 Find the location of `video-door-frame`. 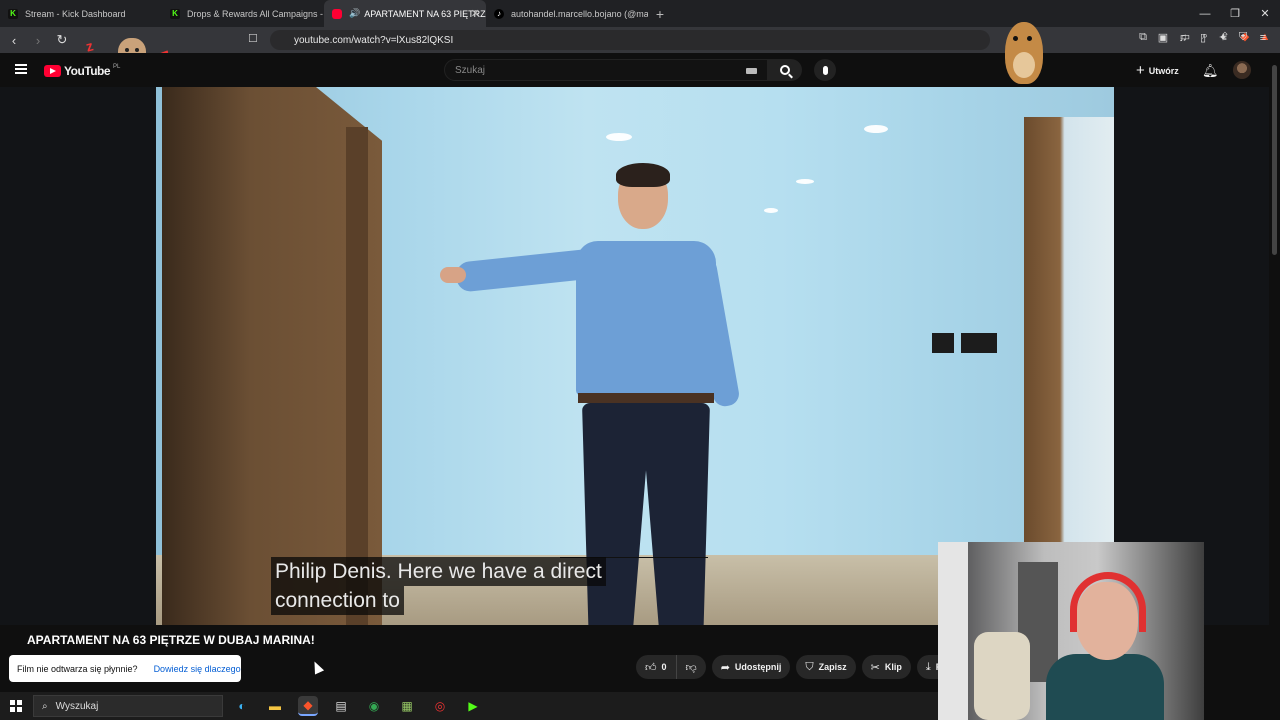

video-door-frame is located at coordinates (357, 376).